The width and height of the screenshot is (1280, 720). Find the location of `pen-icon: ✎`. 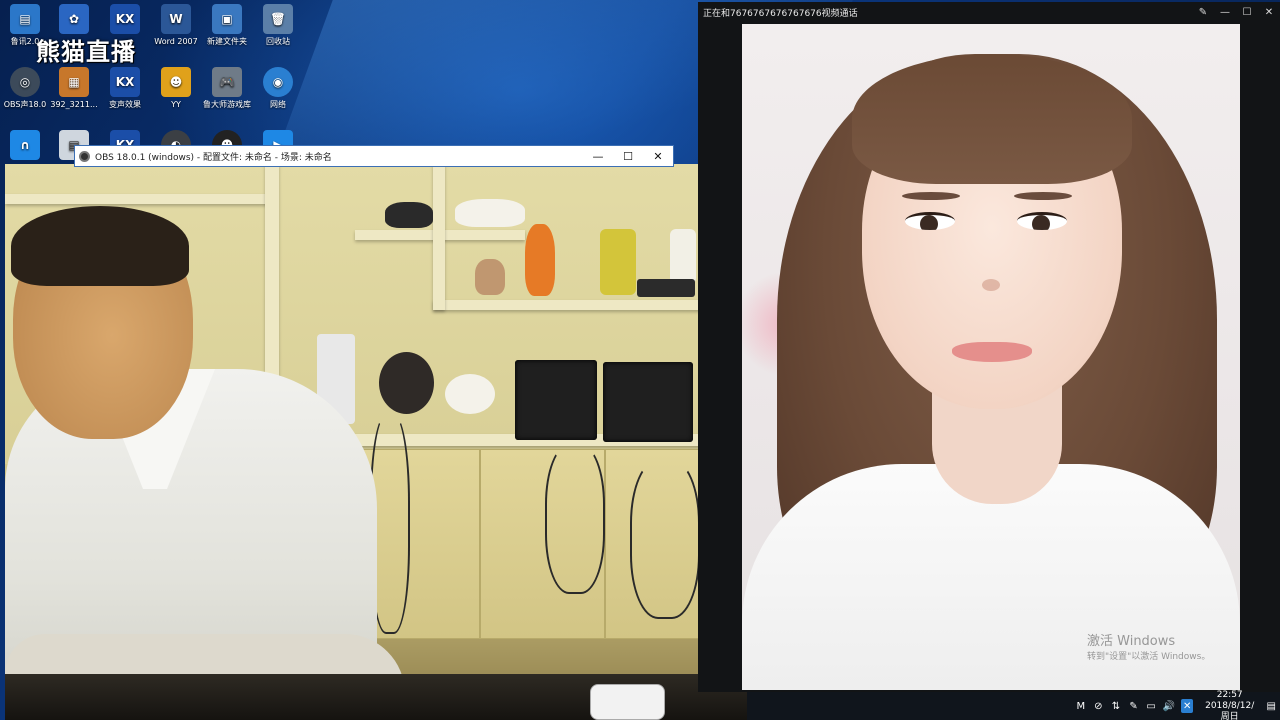

pen-icon: ✎ is located at coordinates (1134, 706).